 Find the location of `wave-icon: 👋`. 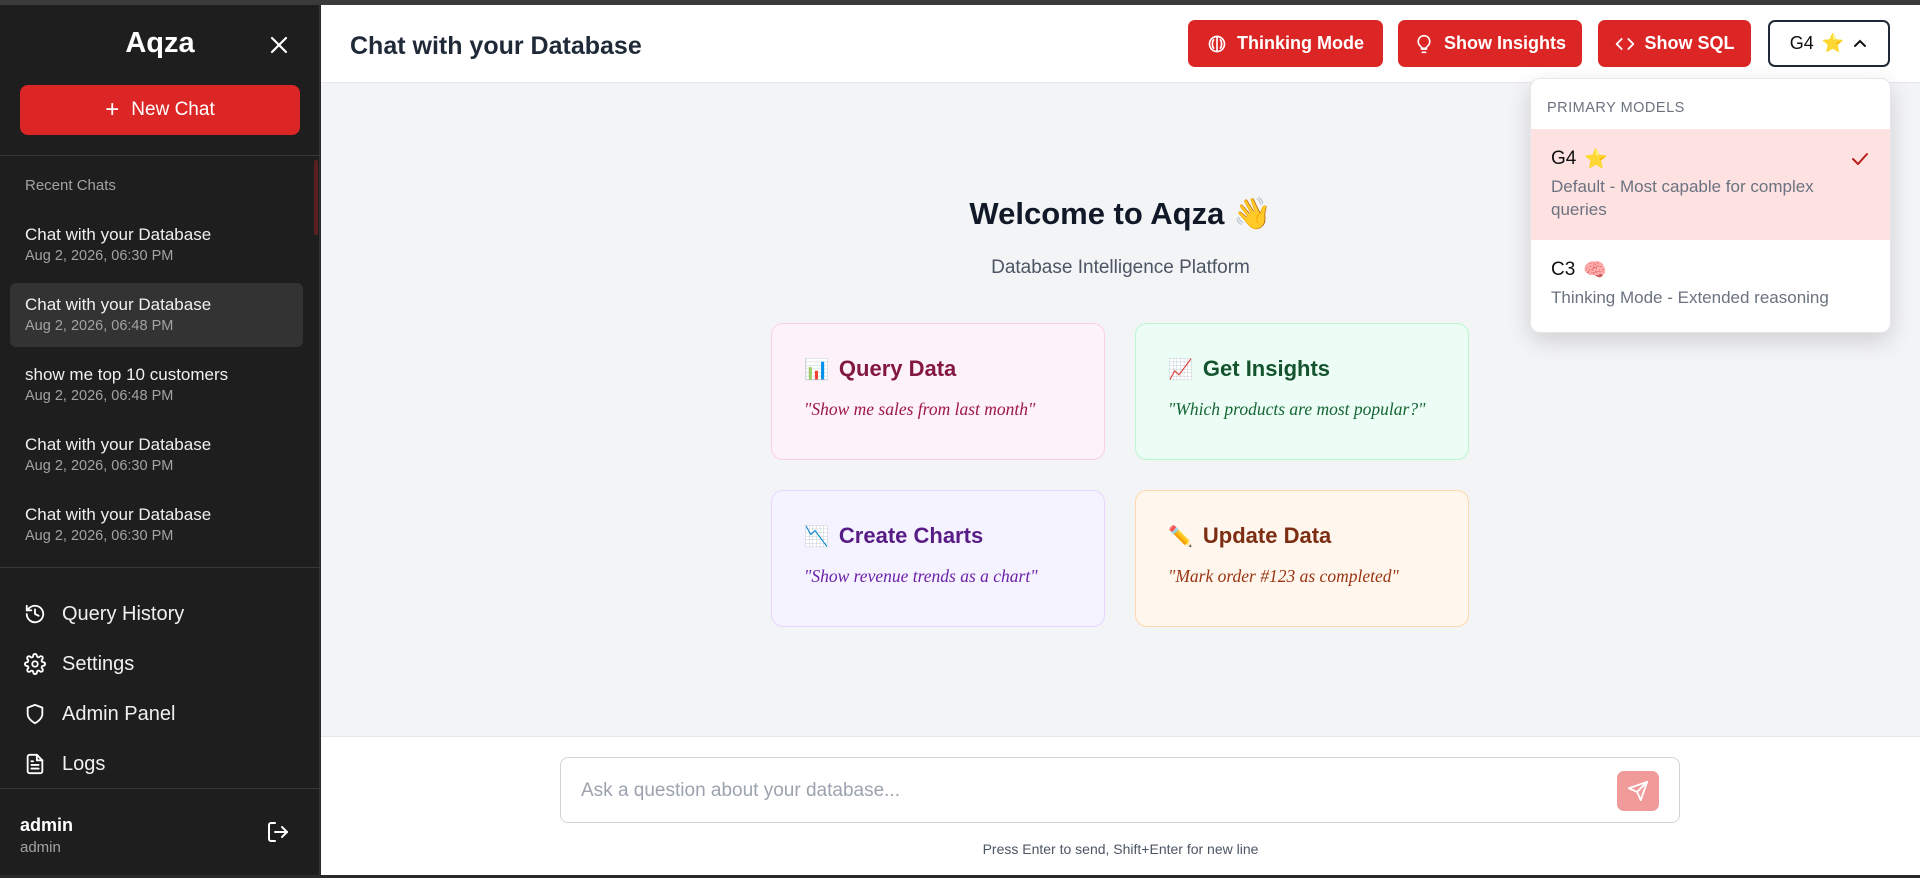

wave-icon: 👋 is located at coordinates (1252, 214).